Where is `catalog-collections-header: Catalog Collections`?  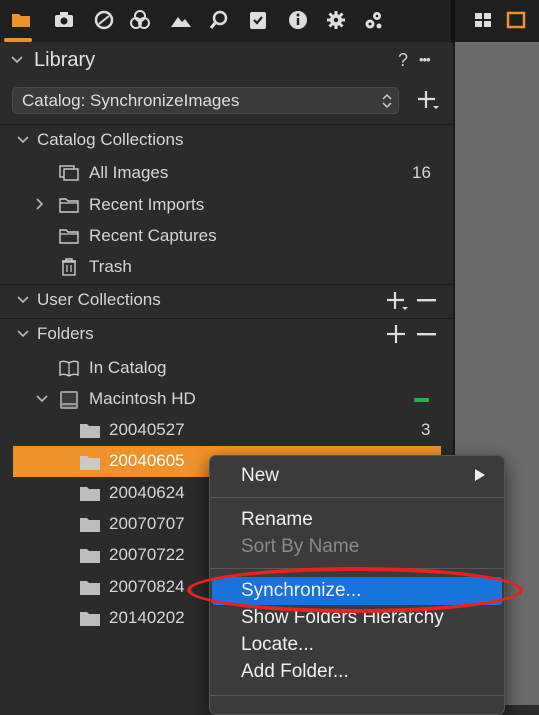
catalog-collections-header: Catalog Collections is located at coordinates (110, 140).